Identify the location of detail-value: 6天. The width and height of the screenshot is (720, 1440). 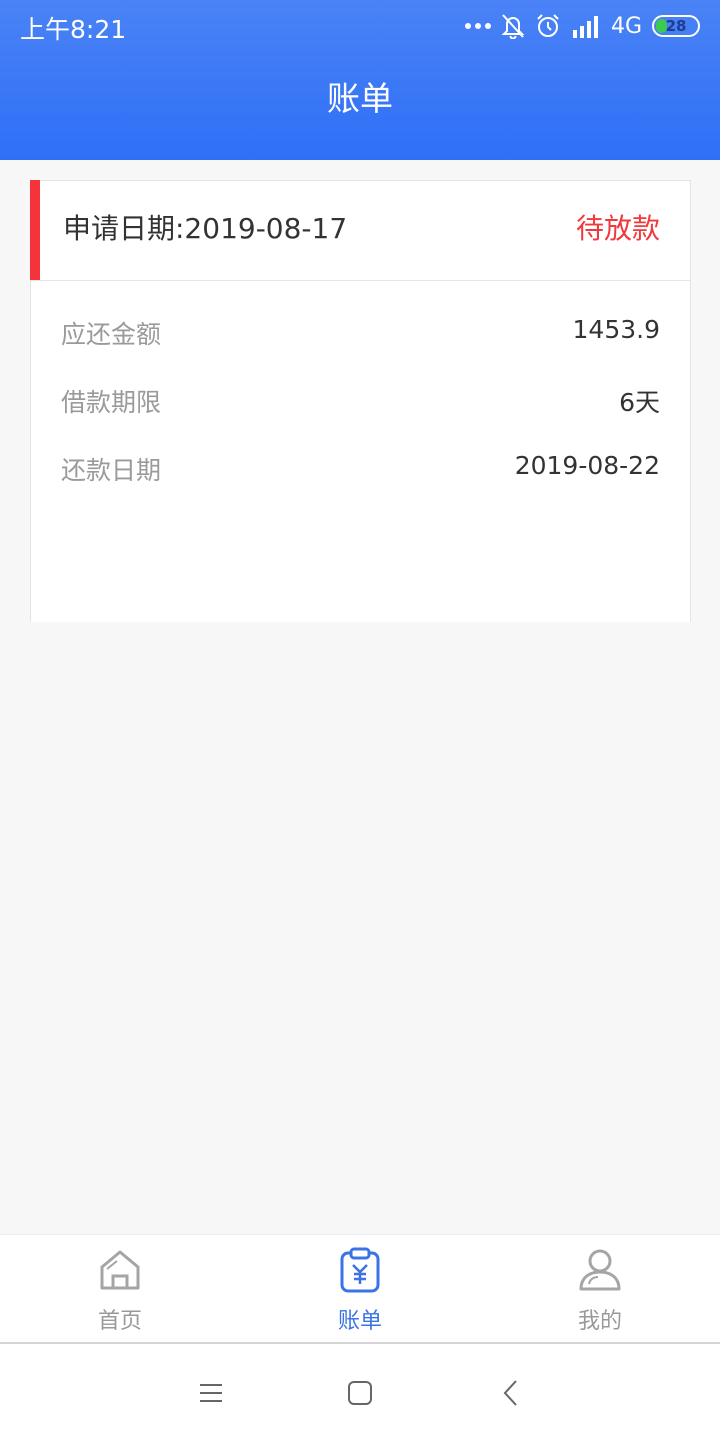
(639, 402).